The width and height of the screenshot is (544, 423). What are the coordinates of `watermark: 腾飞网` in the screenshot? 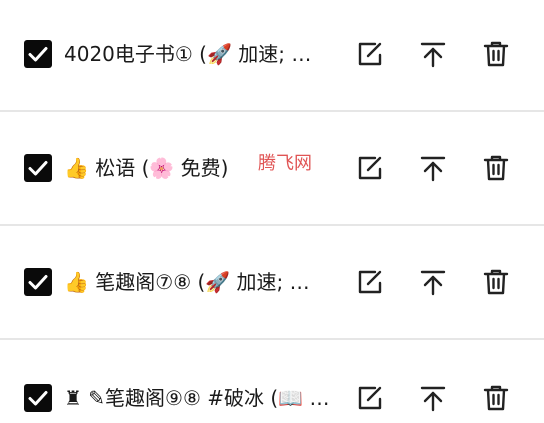 It's located at (285, 163).